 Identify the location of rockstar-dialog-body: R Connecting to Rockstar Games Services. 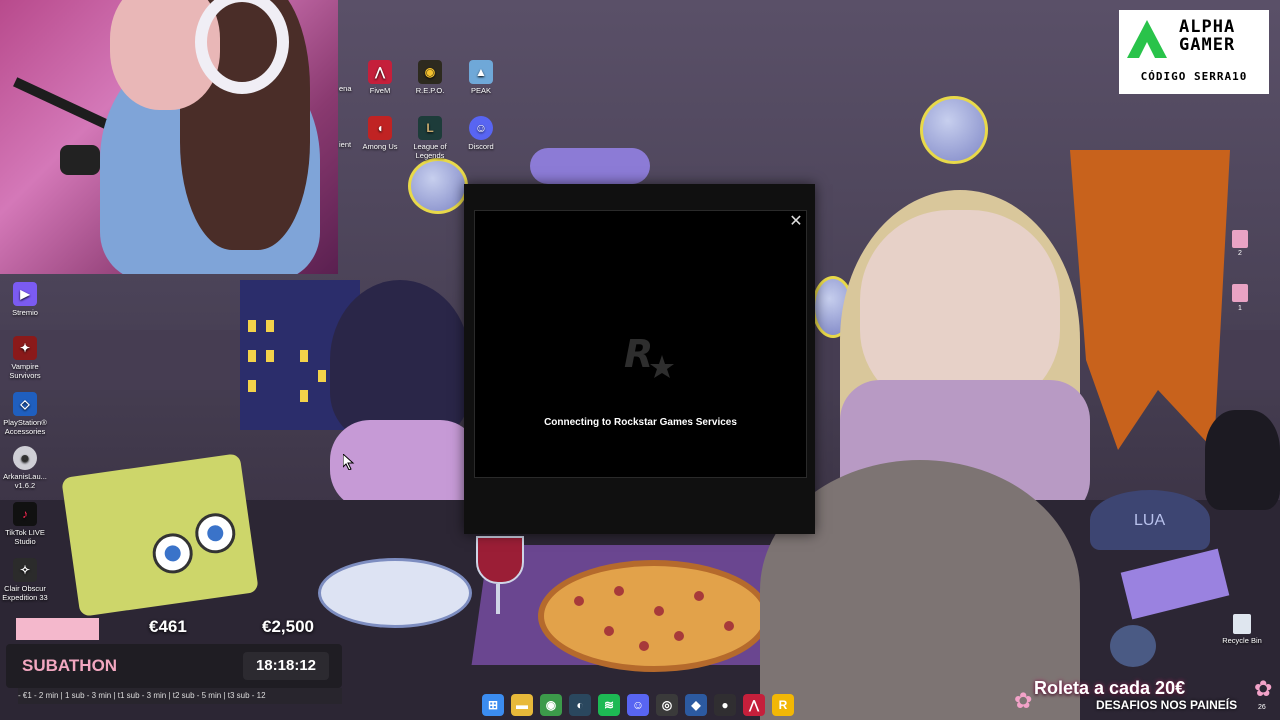
(640, 344).